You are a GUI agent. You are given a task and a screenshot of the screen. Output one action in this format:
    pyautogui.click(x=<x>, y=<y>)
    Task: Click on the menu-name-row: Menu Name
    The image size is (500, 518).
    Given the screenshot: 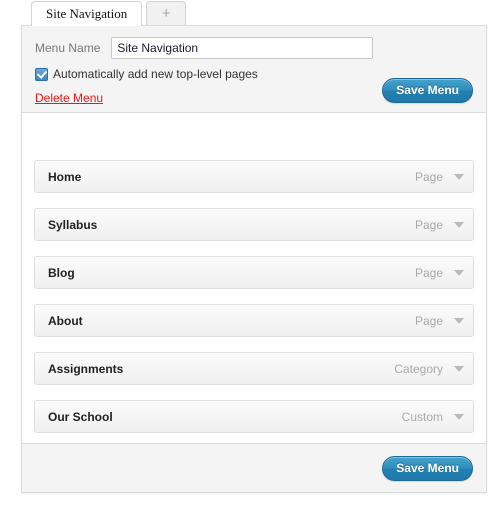 What is the action you would take?
    pyautogui.click(x=254, y=47)
    